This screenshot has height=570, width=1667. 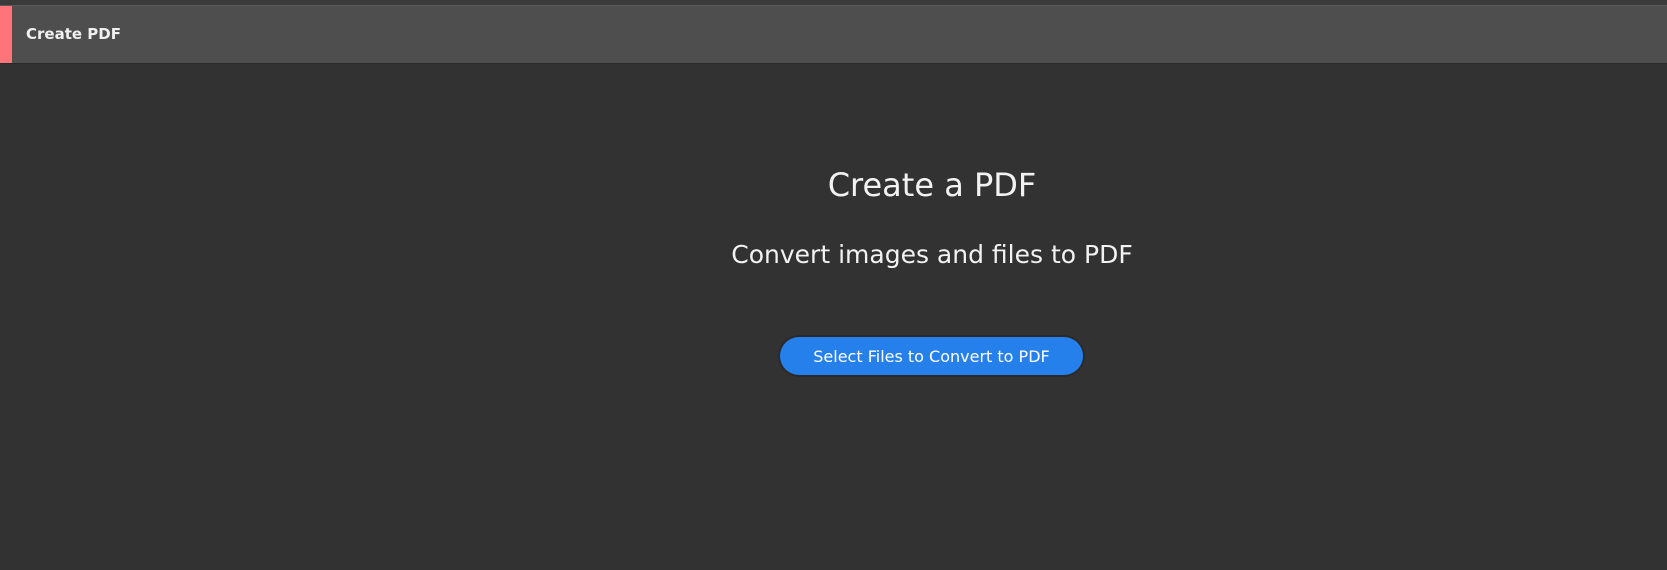 What do you see at coordinates (833, 35) in the screenshot?
I see `tool-header: Create PDF` at bounding box center [833, 35].